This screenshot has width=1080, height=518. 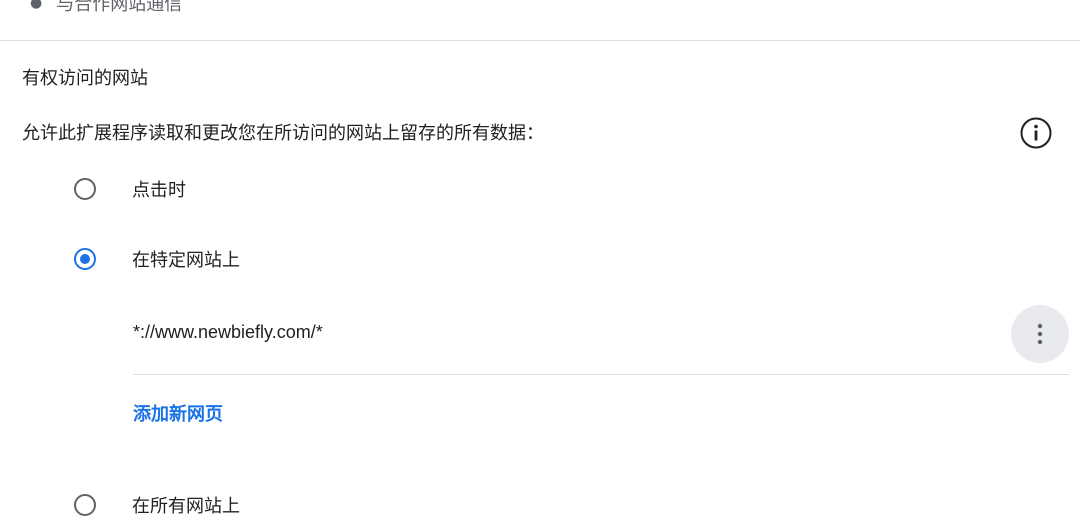 I want to click on list-item-label: 与合作网站通信, so click(x=119, y=7).